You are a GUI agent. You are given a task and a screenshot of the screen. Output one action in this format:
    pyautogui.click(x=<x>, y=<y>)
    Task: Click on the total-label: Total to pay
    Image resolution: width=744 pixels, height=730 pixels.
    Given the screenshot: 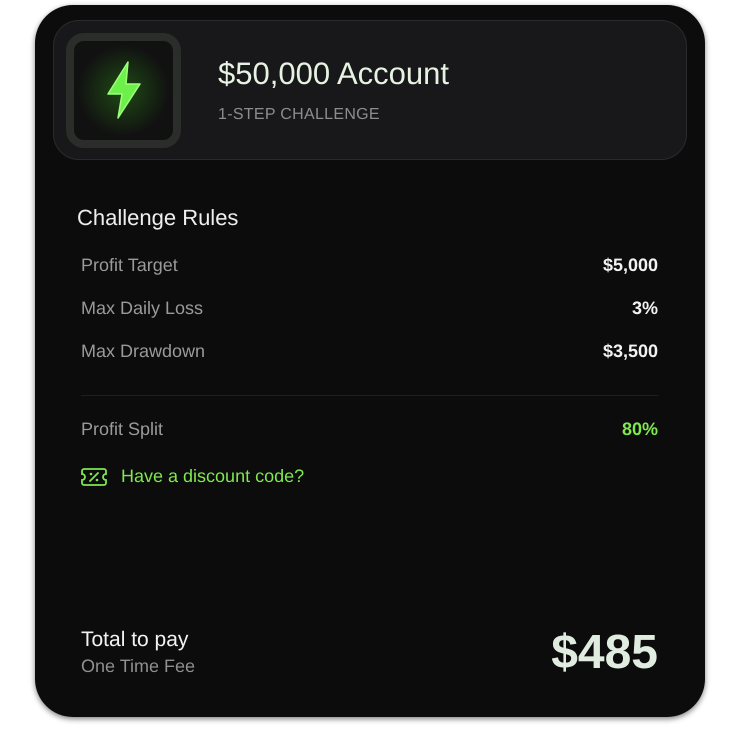 What is the action you would take?
    pyautogui.click(x=135, y=640)
    